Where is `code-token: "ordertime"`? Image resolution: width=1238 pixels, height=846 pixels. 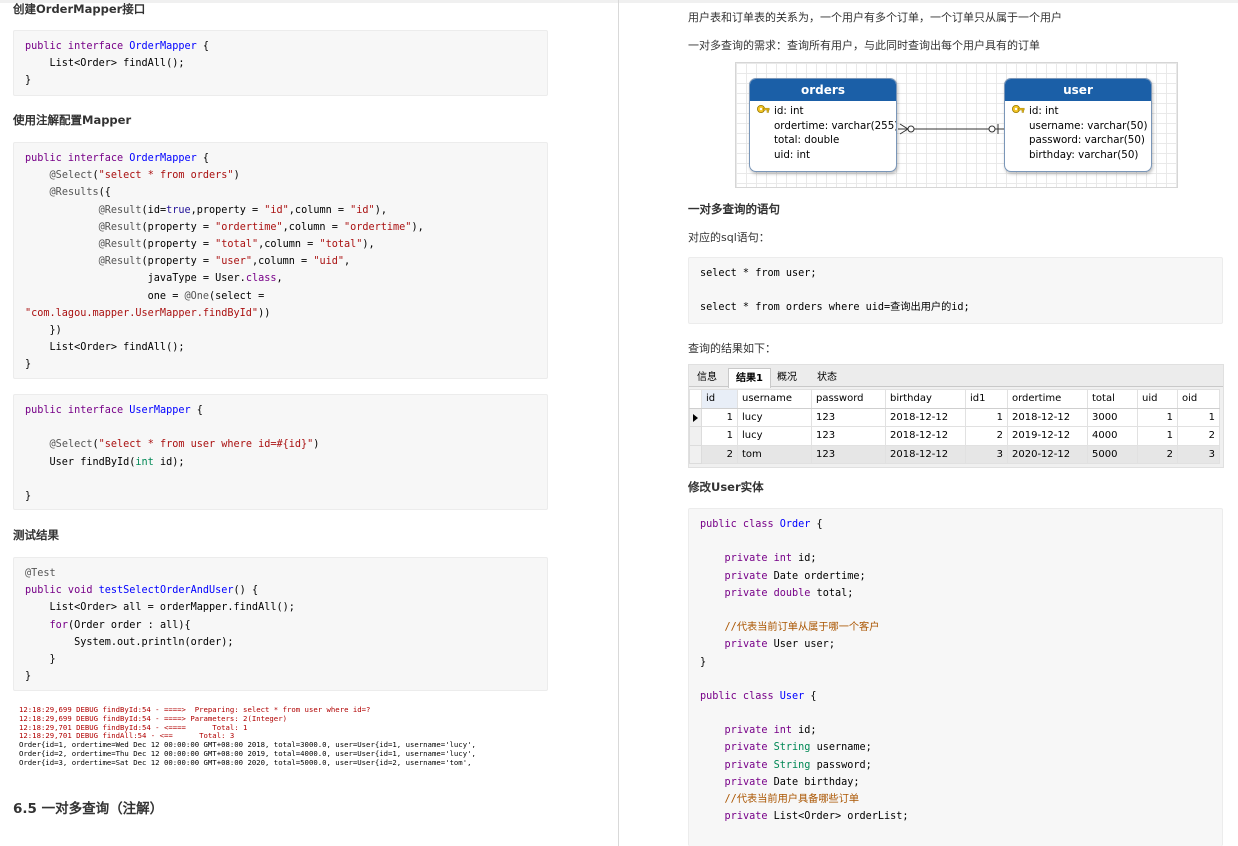
code-token: "ordertime" is located at coordinates (377, 227).